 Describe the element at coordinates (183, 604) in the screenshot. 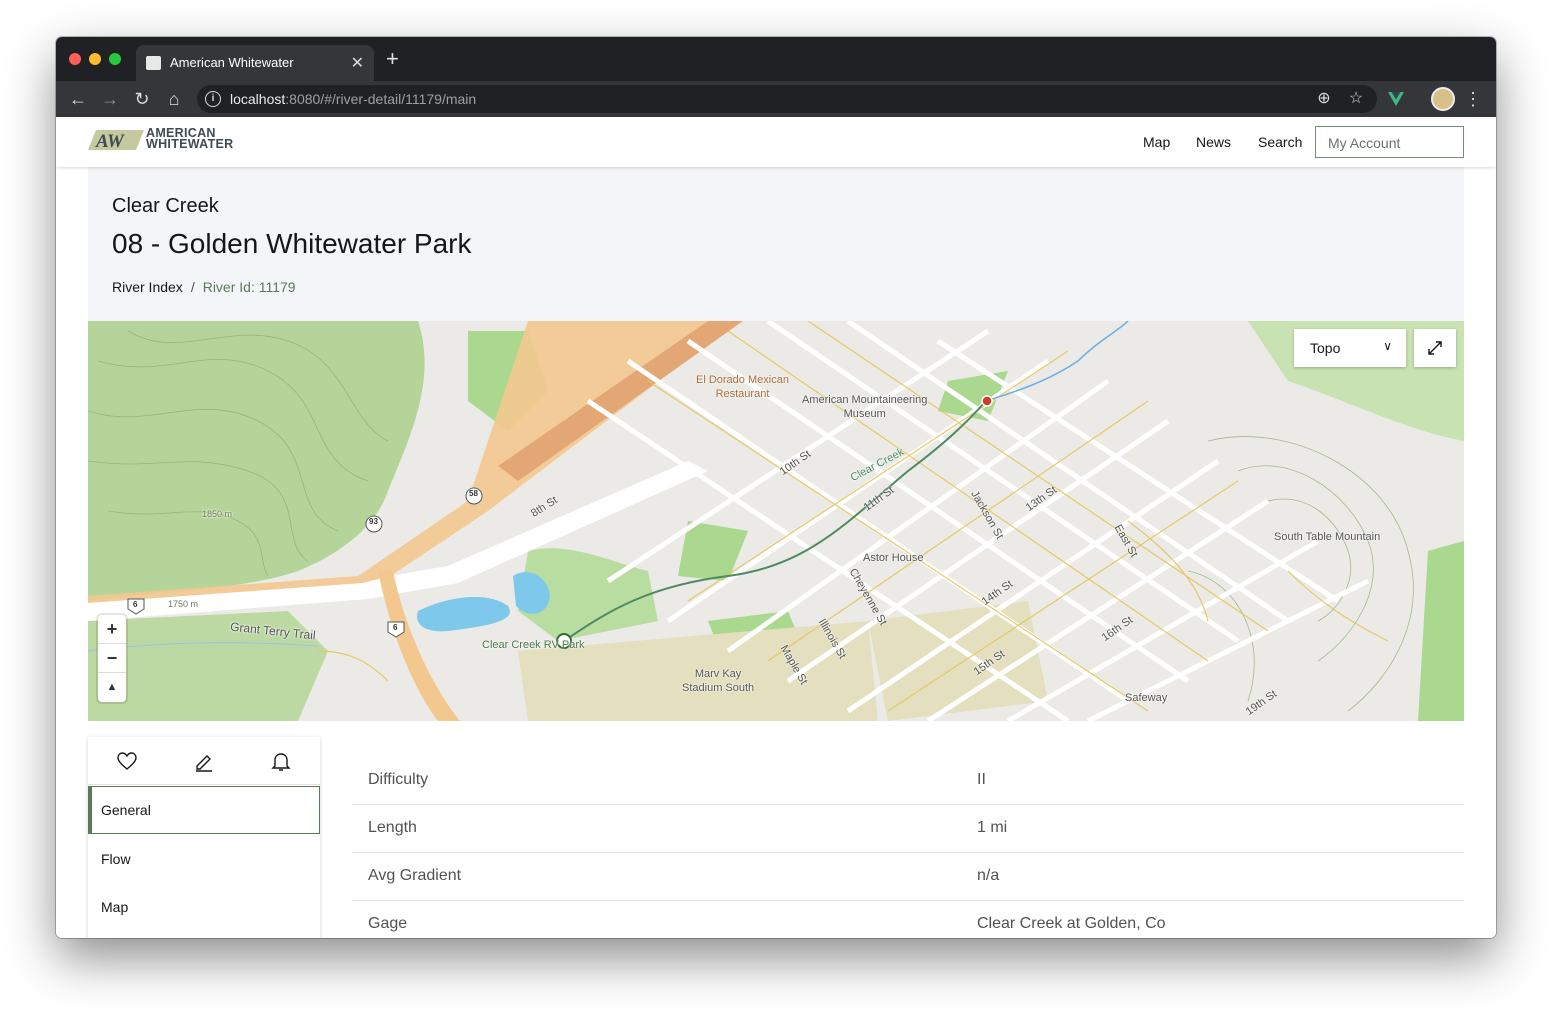

I see `map-label-elevation-1750: 1750 m` at that location.